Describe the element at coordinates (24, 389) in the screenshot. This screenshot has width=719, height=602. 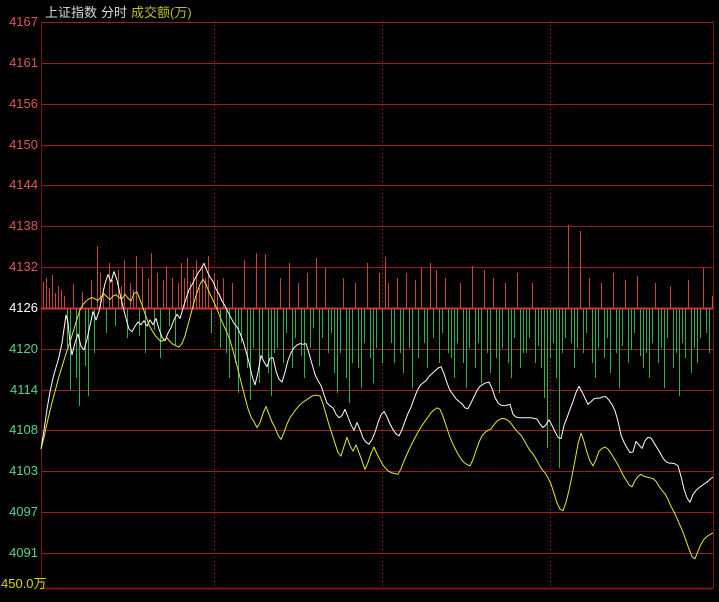
I see `y-axis-label: 4114` at that location.